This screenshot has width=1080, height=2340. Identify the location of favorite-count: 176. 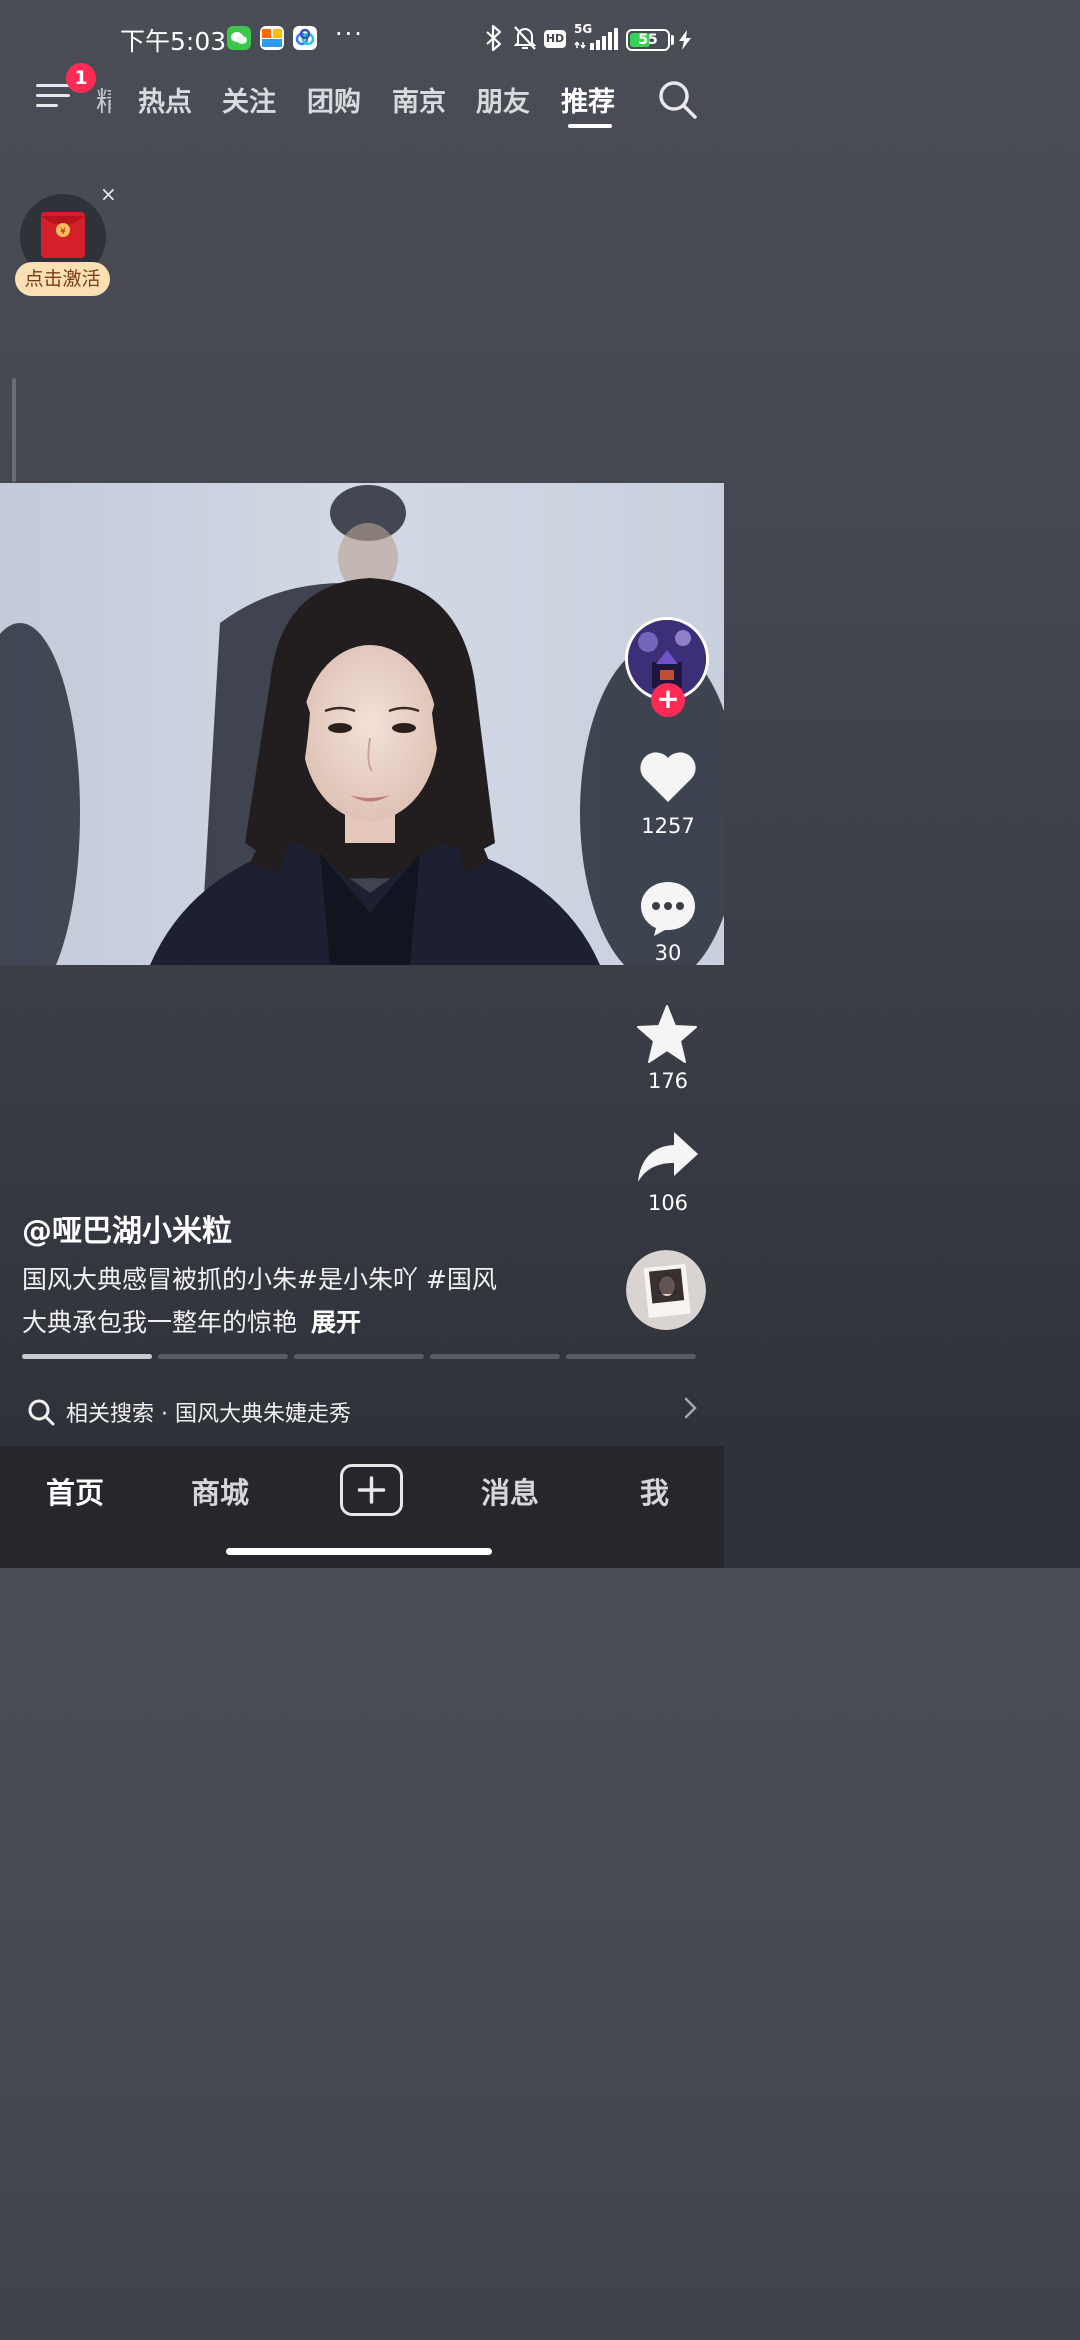
(668, 1081).